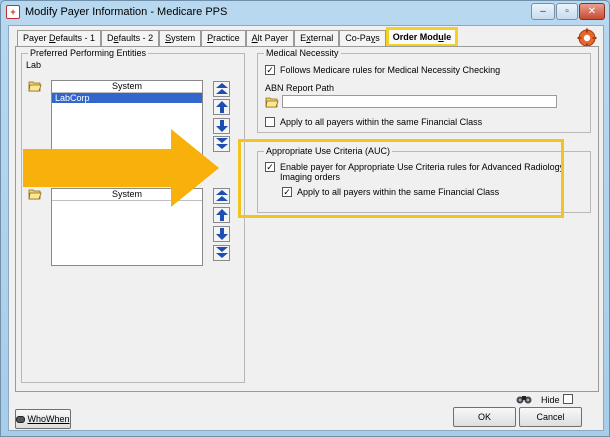 The width and height of the screenshot is (610, 437). Describe the element at coordinates (377, 38) in the screenshot. I see `tab-label-post: s` at that location.